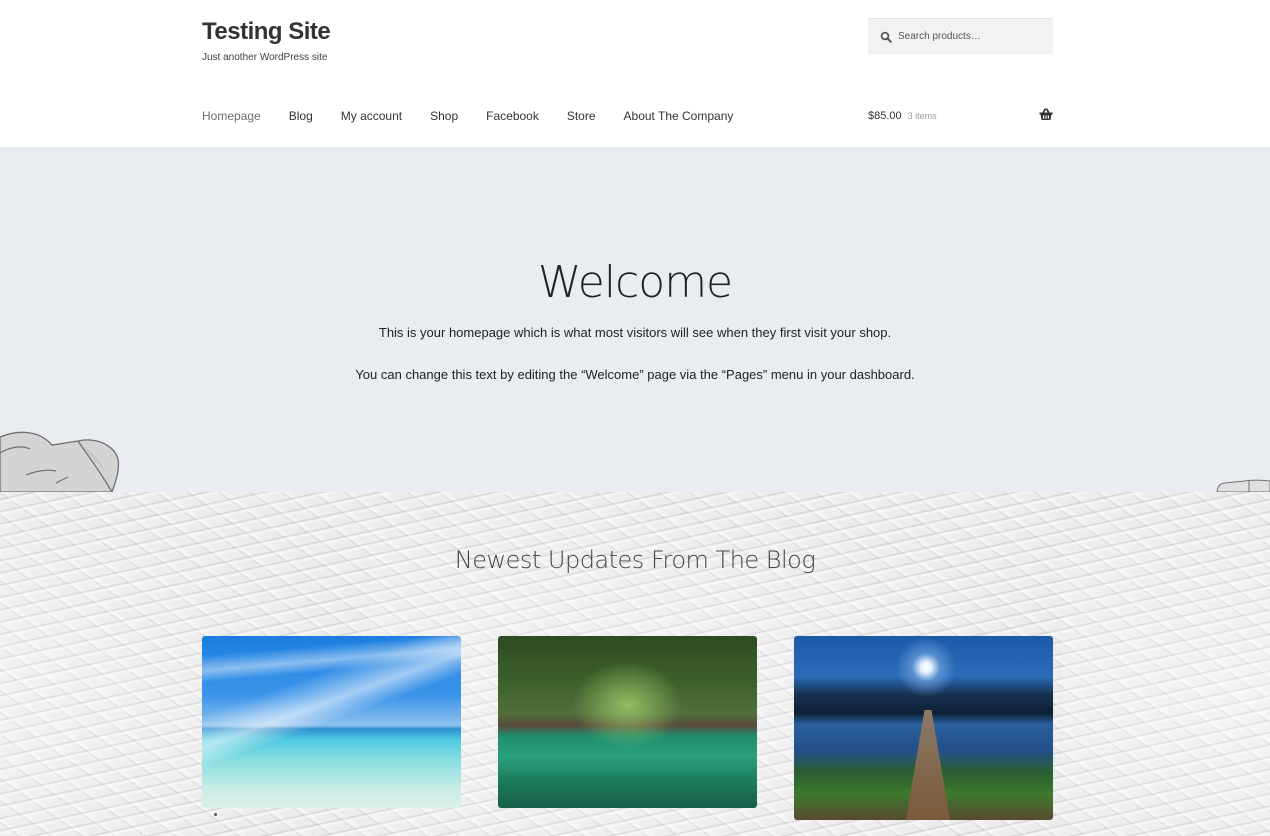 Image resolution: width=1270 pixels, height=836 pixels. I want to click on texture-tile, so click(1166, 664).